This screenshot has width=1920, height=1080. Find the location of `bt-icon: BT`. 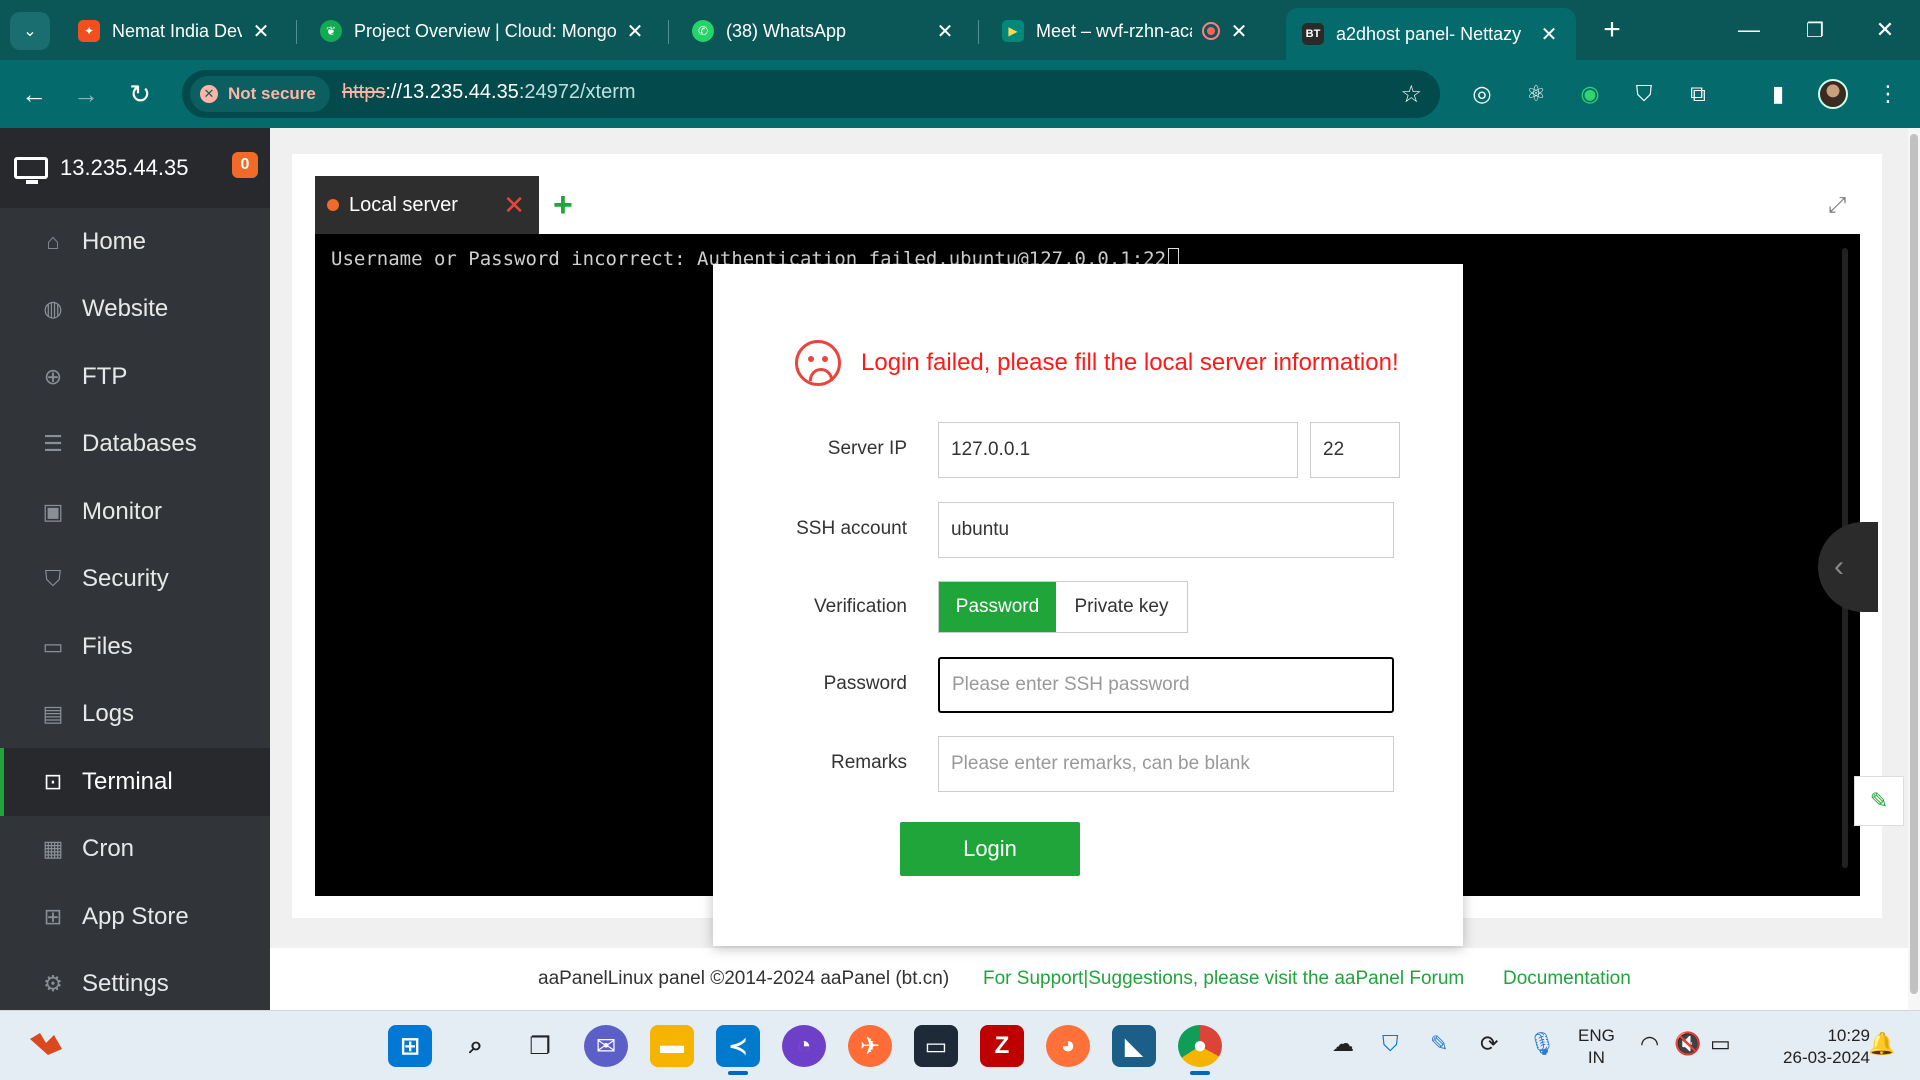

bt-icon: BT is located at coordinates (1313, 34).